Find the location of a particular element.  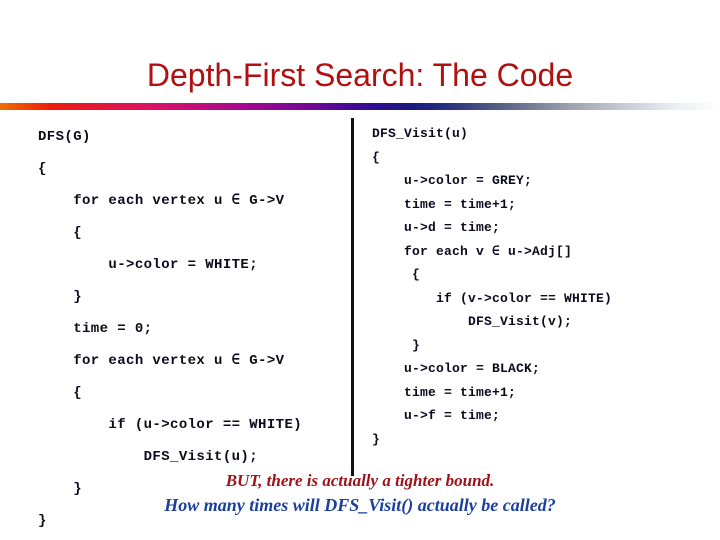

code-line: DFS(G) is located at coordinates (64, 137).